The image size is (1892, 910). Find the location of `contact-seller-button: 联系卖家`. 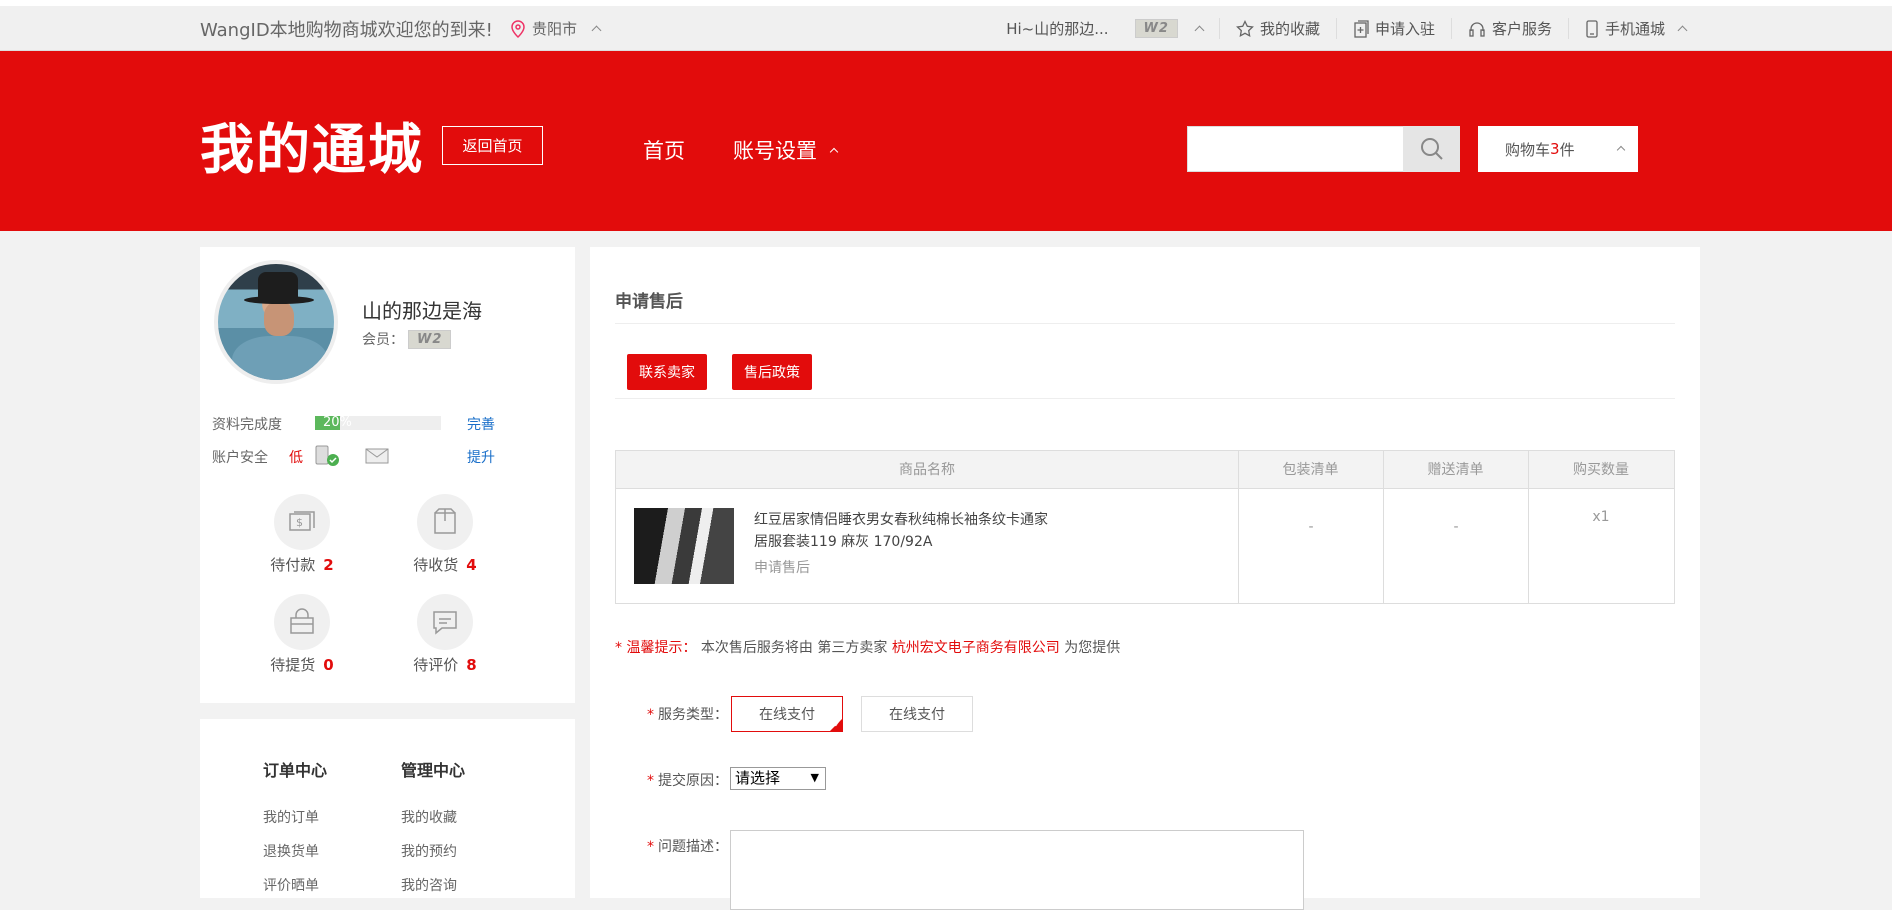

contact-seller-button: 联系卖家 is located at coordinates (667, 372).